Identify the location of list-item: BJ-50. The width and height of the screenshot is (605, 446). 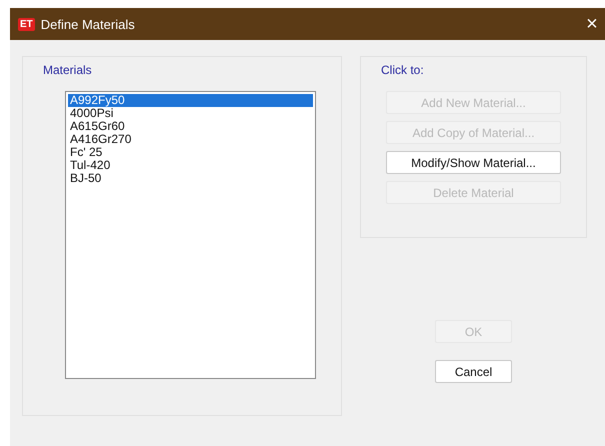
(190, 178).